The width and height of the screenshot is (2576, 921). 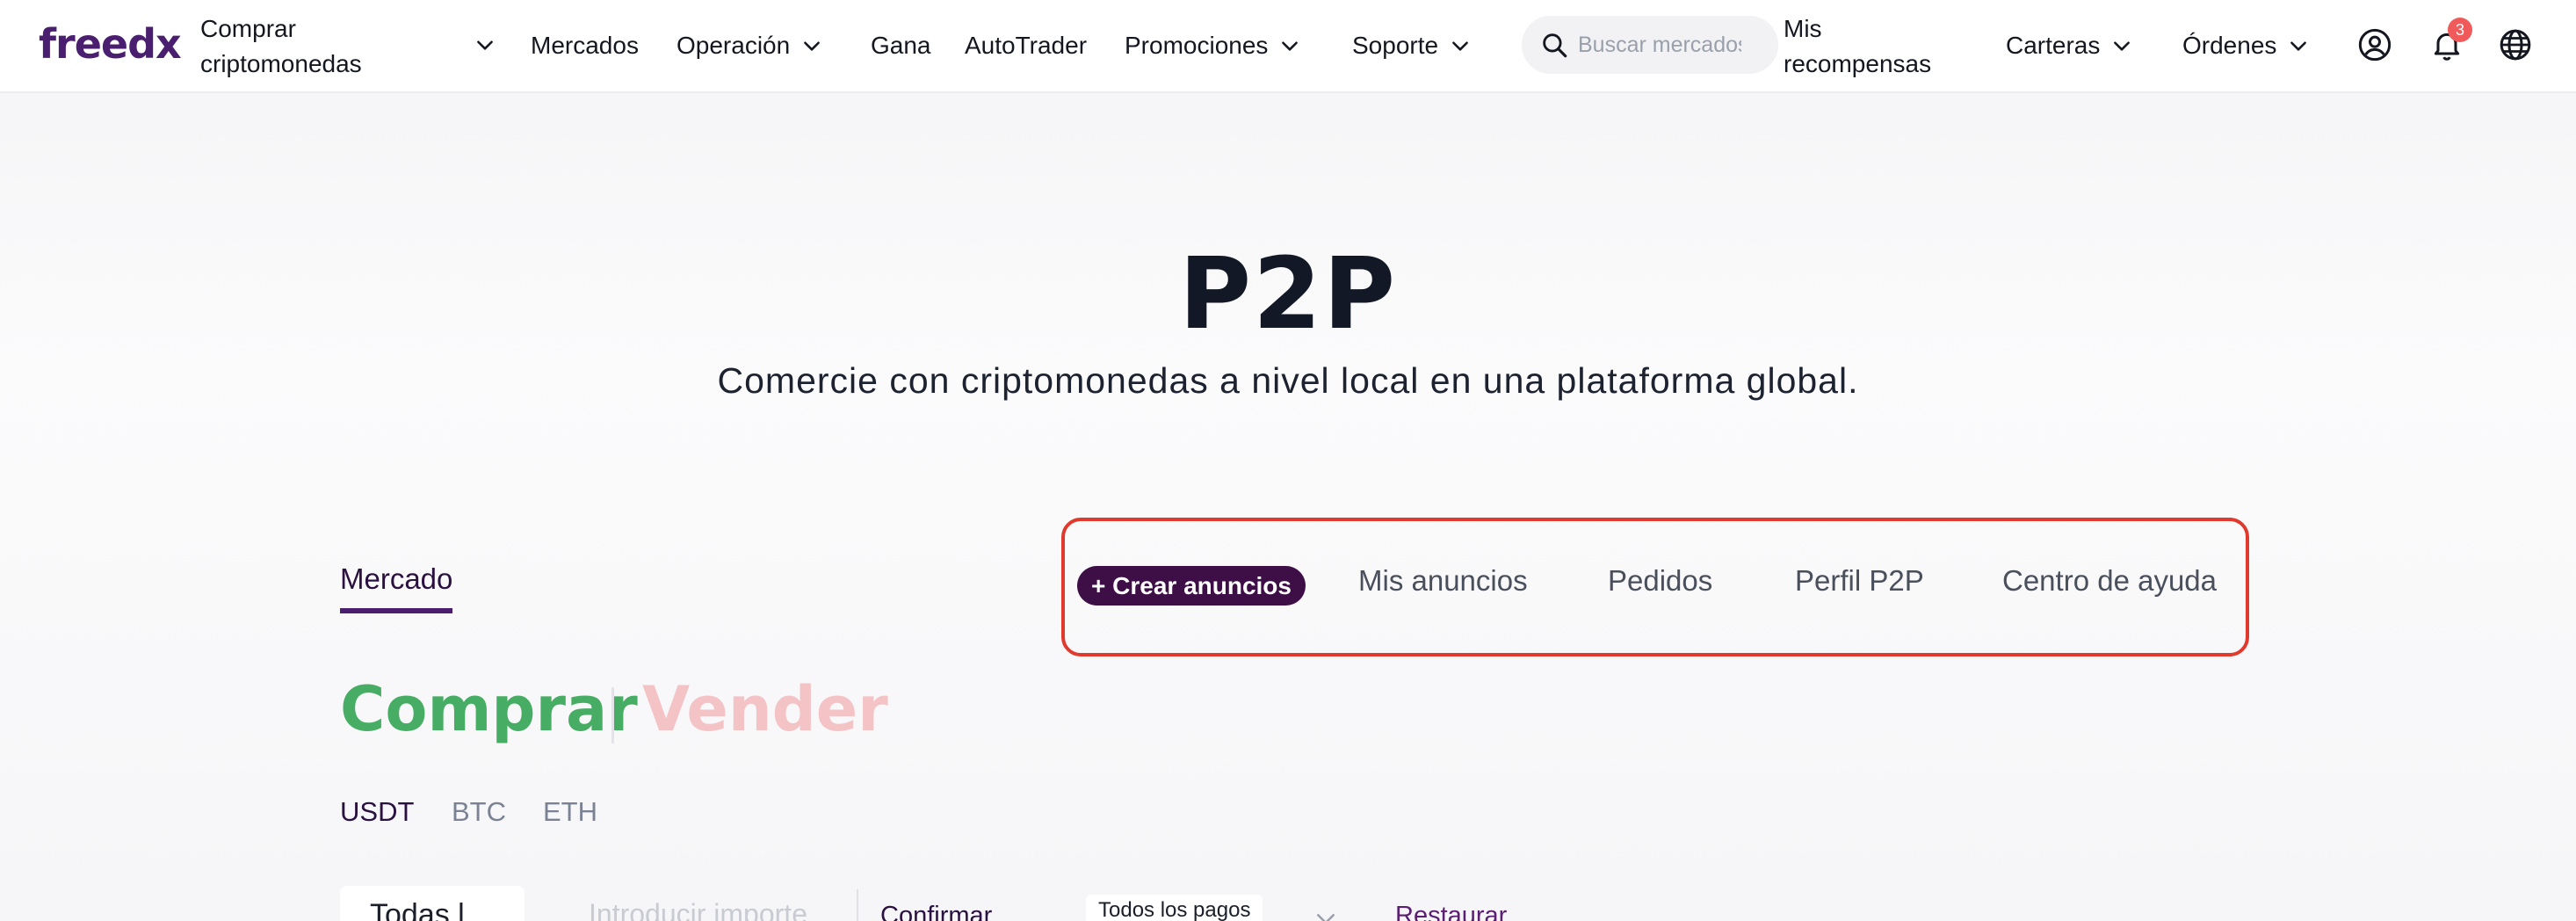 I want to click on nav-promotions-label: Promociones, so click(x=1197, y=45).